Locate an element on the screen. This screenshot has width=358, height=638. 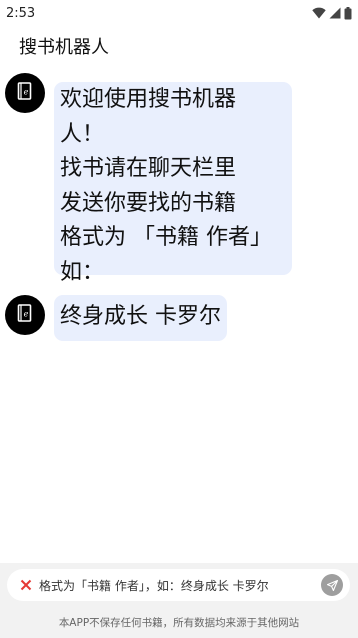
send-icon is located at coordinates (332, 585).